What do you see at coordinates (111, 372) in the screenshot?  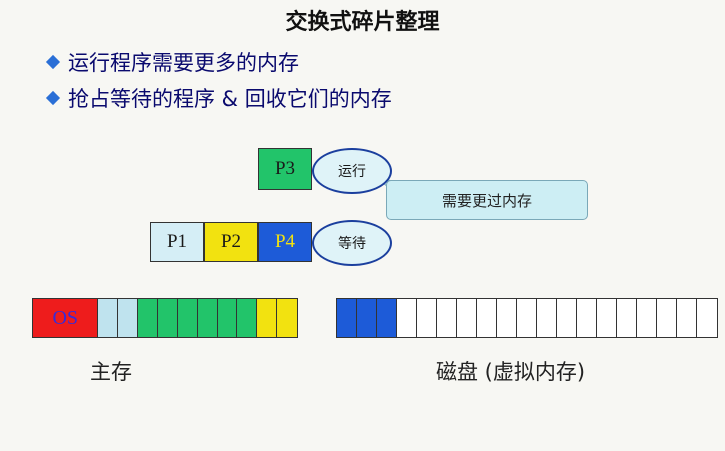 I see `main-memory-label: 主存` at bounding box center [111, 372].